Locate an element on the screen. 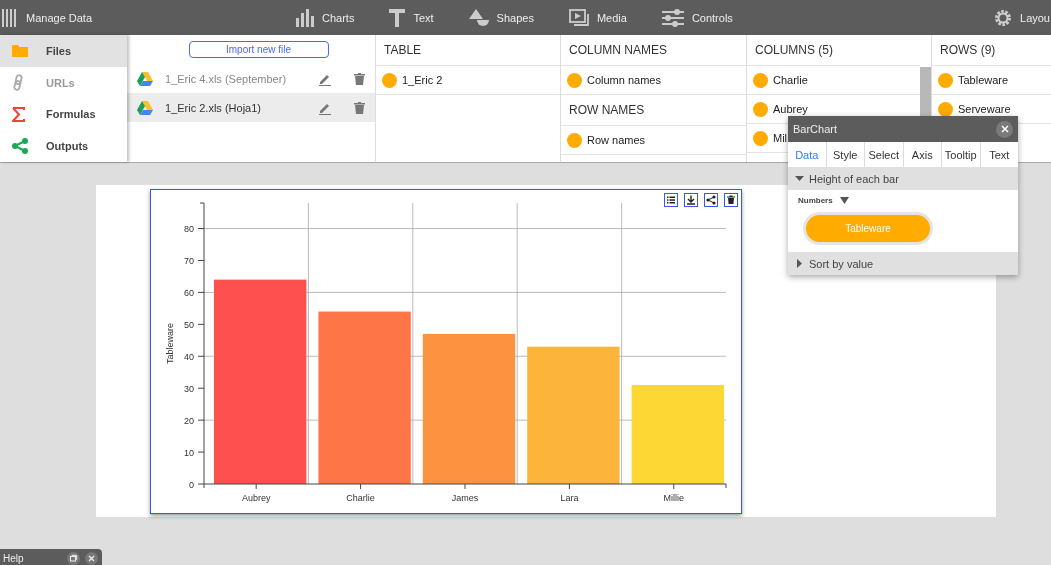  popup-title: BarChart is located at coordinates (815, 129).